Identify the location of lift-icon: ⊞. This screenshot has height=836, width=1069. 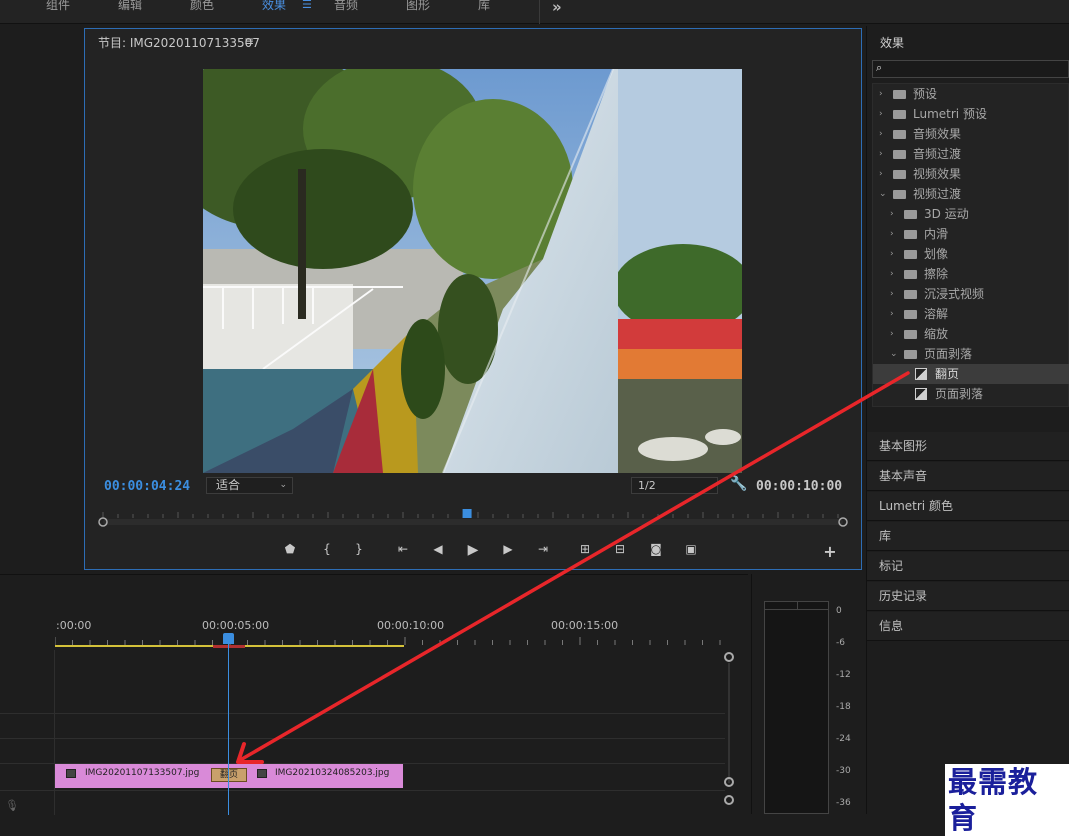
(585, 549).